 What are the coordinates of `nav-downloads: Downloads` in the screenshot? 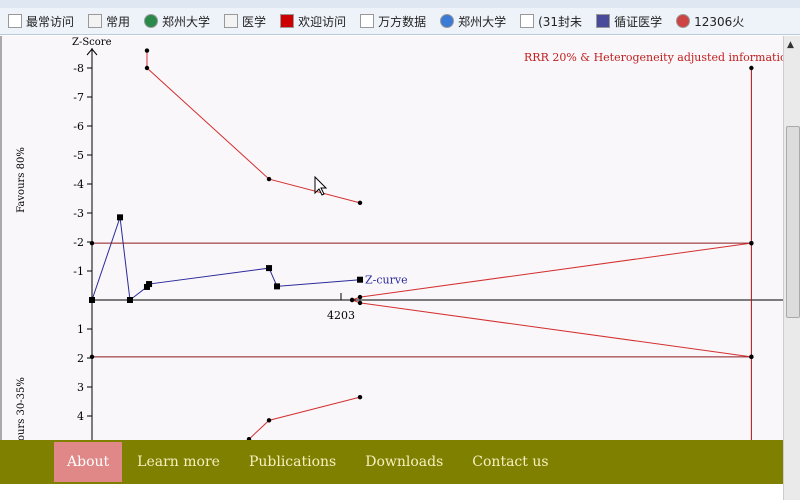 It's located at (404, 462).